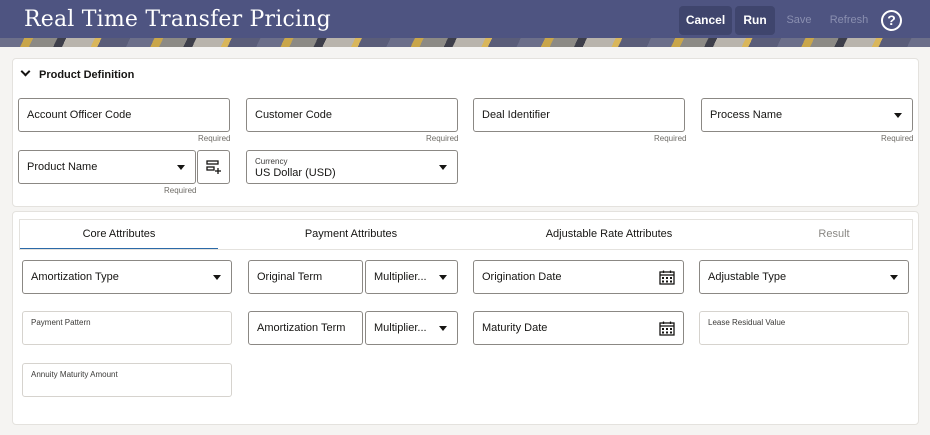  What do you see at coordinates (747, 322) in the screenshot?
I see `field-label: Lease Residual Value` at bounding box center [747, 322].